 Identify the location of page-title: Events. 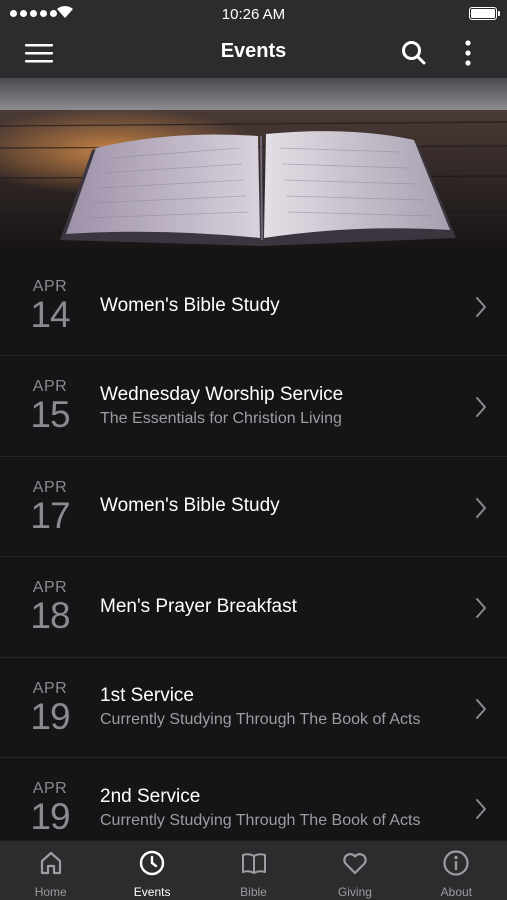
(253, 51).